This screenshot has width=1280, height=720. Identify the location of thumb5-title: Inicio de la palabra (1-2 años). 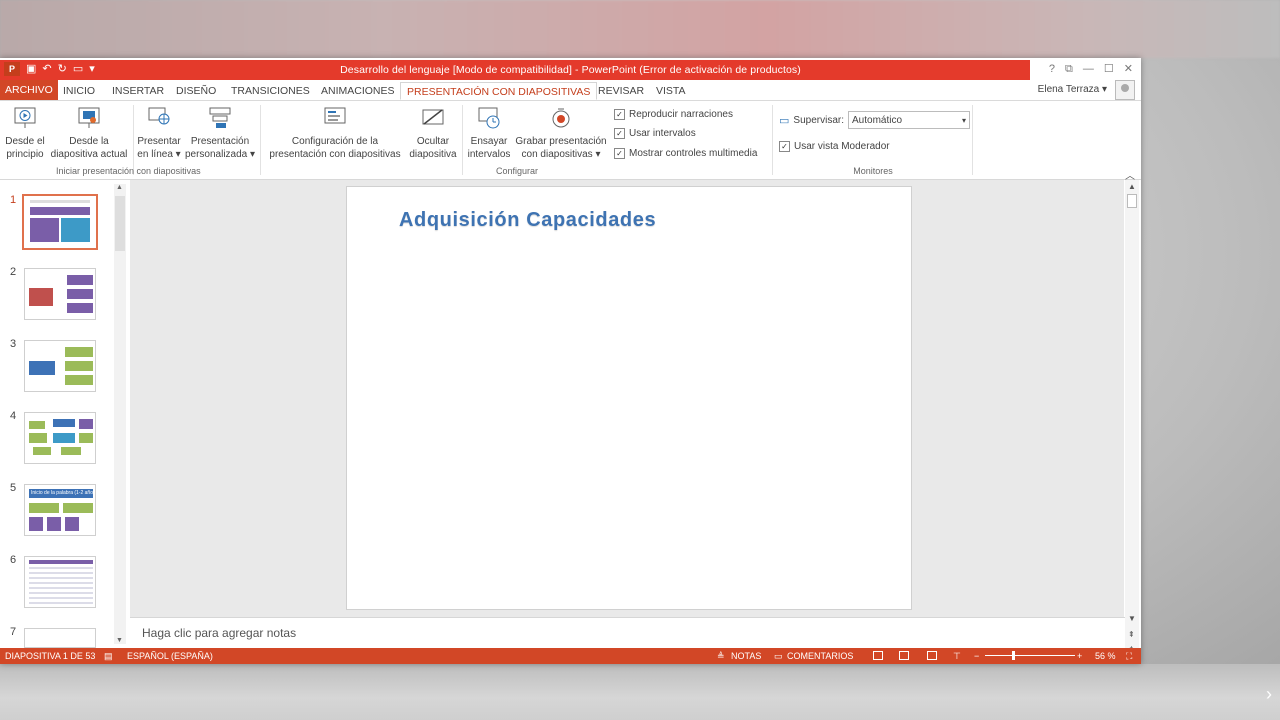
(61, 493).